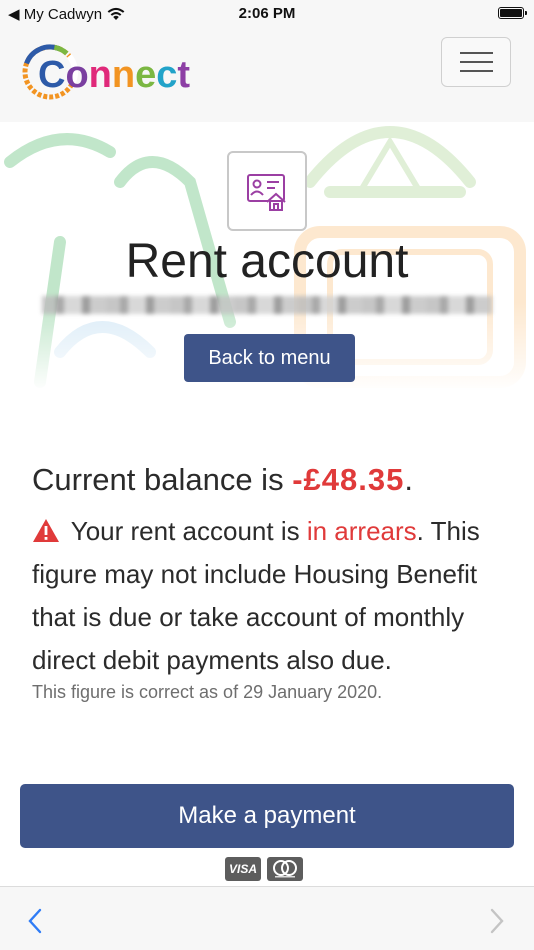 This screenshot has height=950, width=534. What do you see at coordinates (497, 921) in the screenshot?
I see `chevron-right-icon` at bounding box center [497, 921].